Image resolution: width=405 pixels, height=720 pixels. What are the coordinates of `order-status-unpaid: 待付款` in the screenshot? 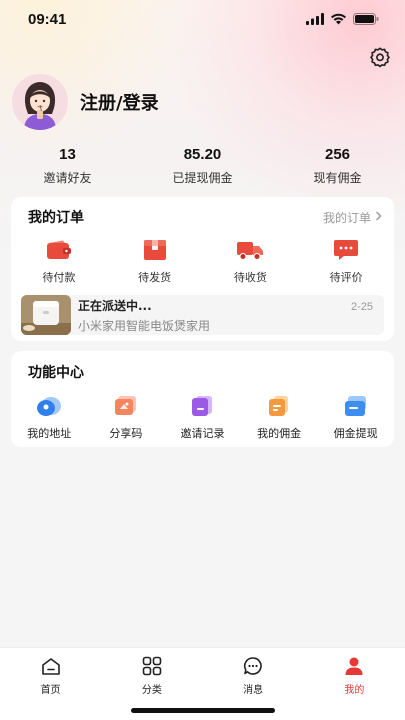 It's located at (59, 261).